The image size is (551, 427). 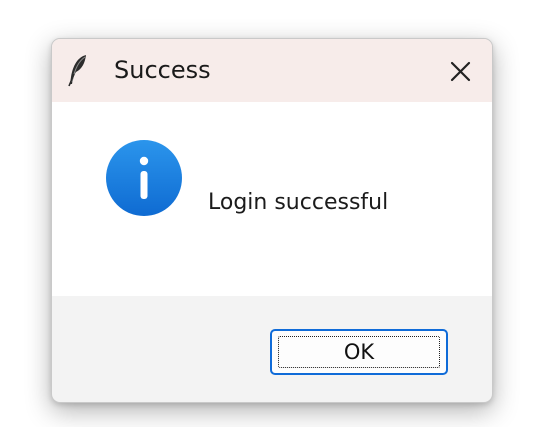 I want to click on info-icon, so click(x=144, y=178).